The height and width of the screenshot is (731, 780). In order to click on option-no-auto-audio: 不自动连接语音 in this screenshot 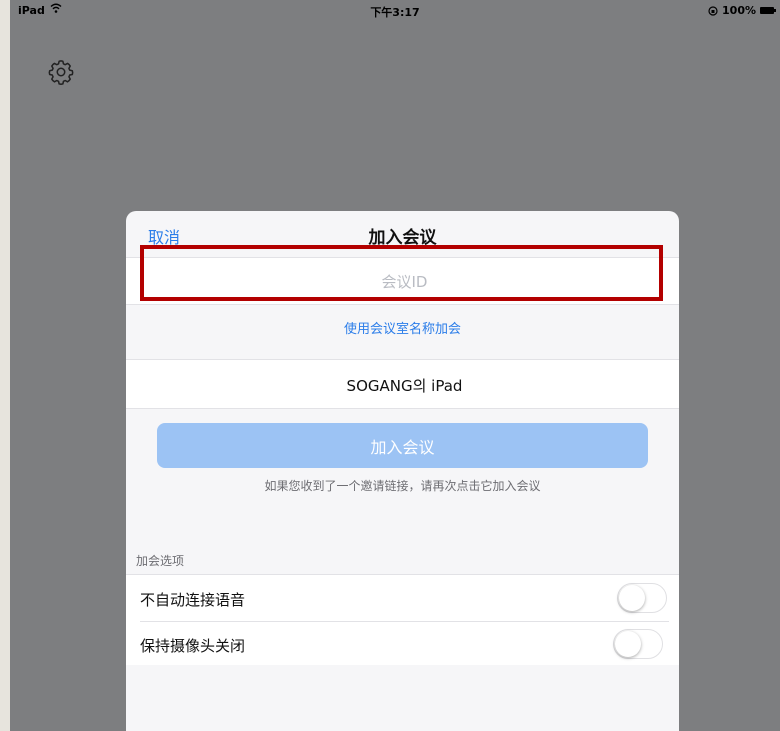, I will do `click(404, 598)`.